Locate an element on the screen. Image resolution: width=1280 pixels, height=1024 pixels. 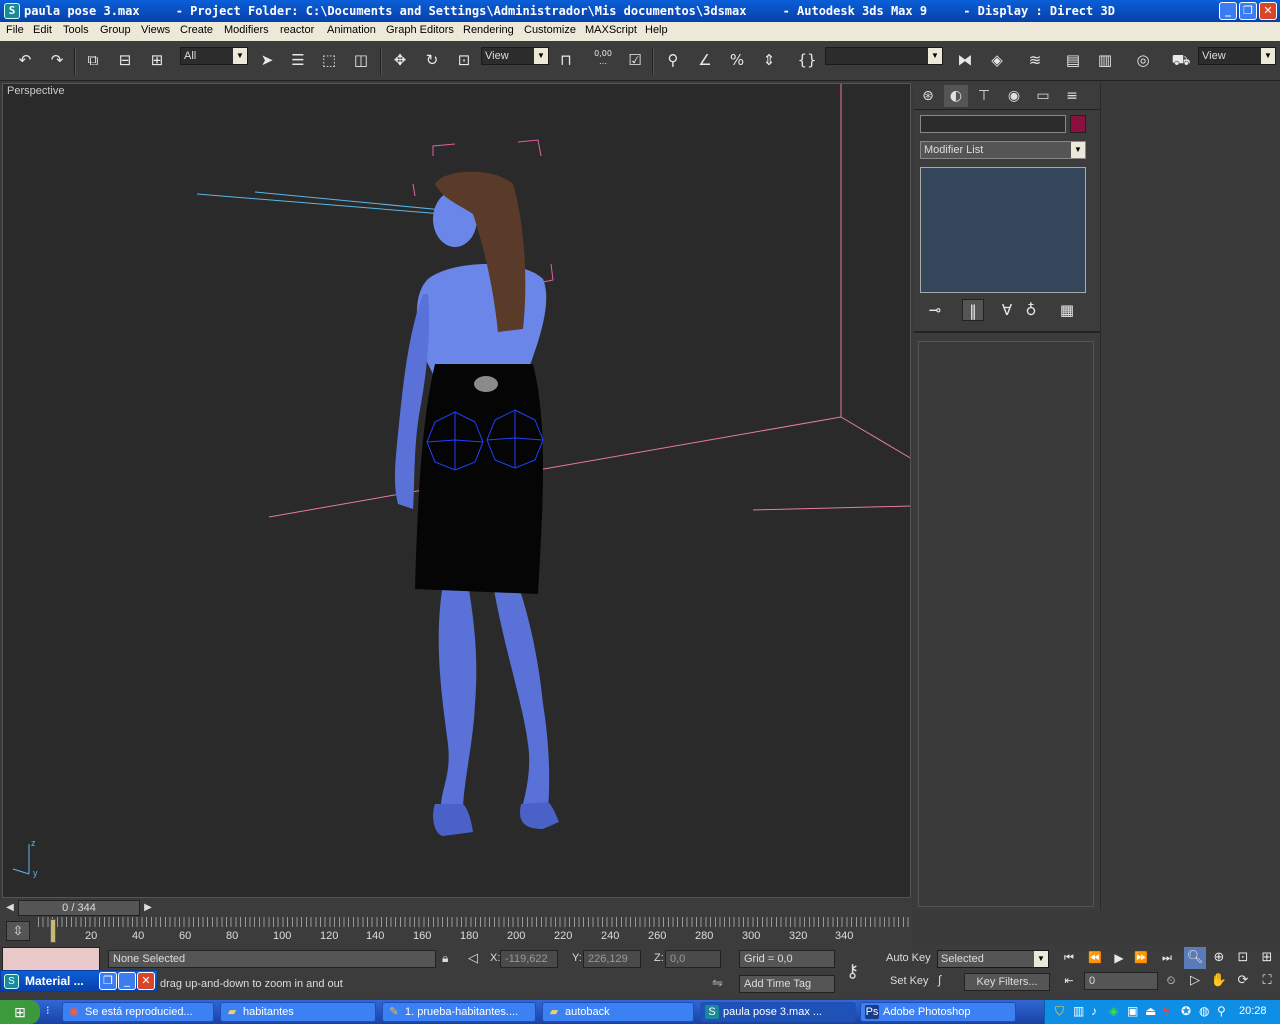
y-coordinate-field: 226,129 is located at coordinates (612, 959).